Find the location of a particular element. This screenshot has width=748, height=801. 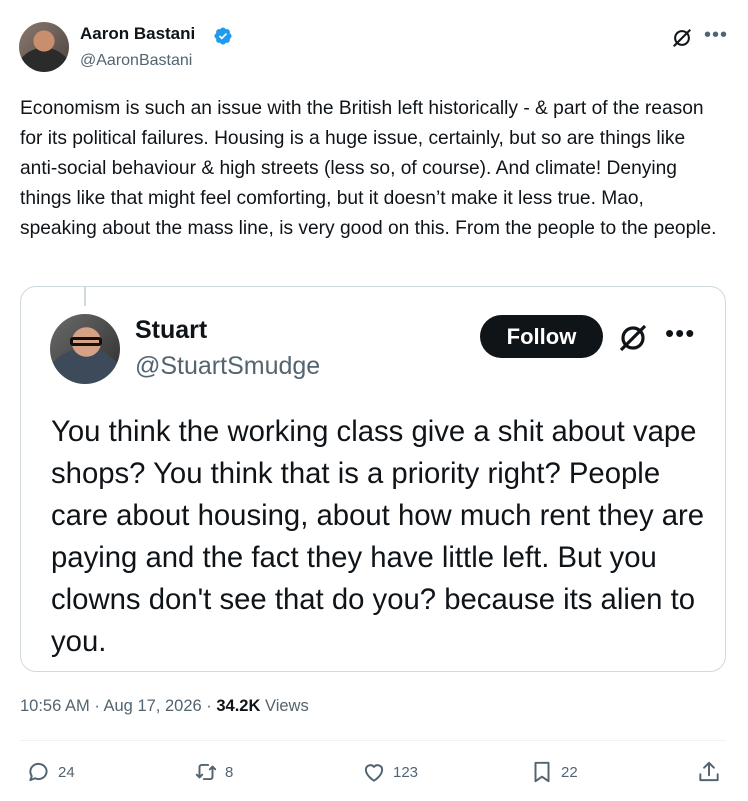

post-meta: 10:56 AM · Aug 17, 2026 · 34.2K Views is located at coordinates (164, 706).